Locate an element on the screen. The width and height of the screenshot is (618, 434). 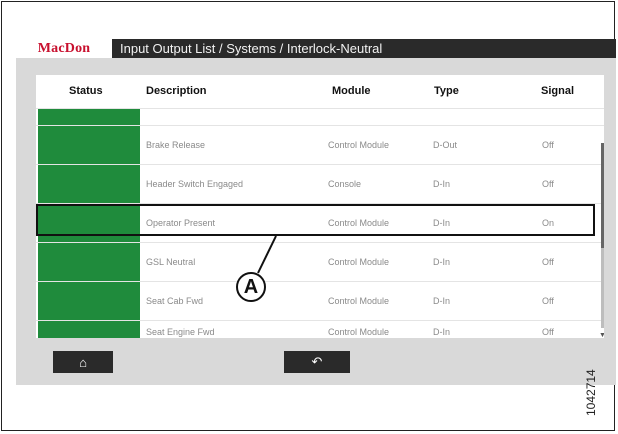
row-description: Header Switch Engaged is located at coordinates (195, 184).